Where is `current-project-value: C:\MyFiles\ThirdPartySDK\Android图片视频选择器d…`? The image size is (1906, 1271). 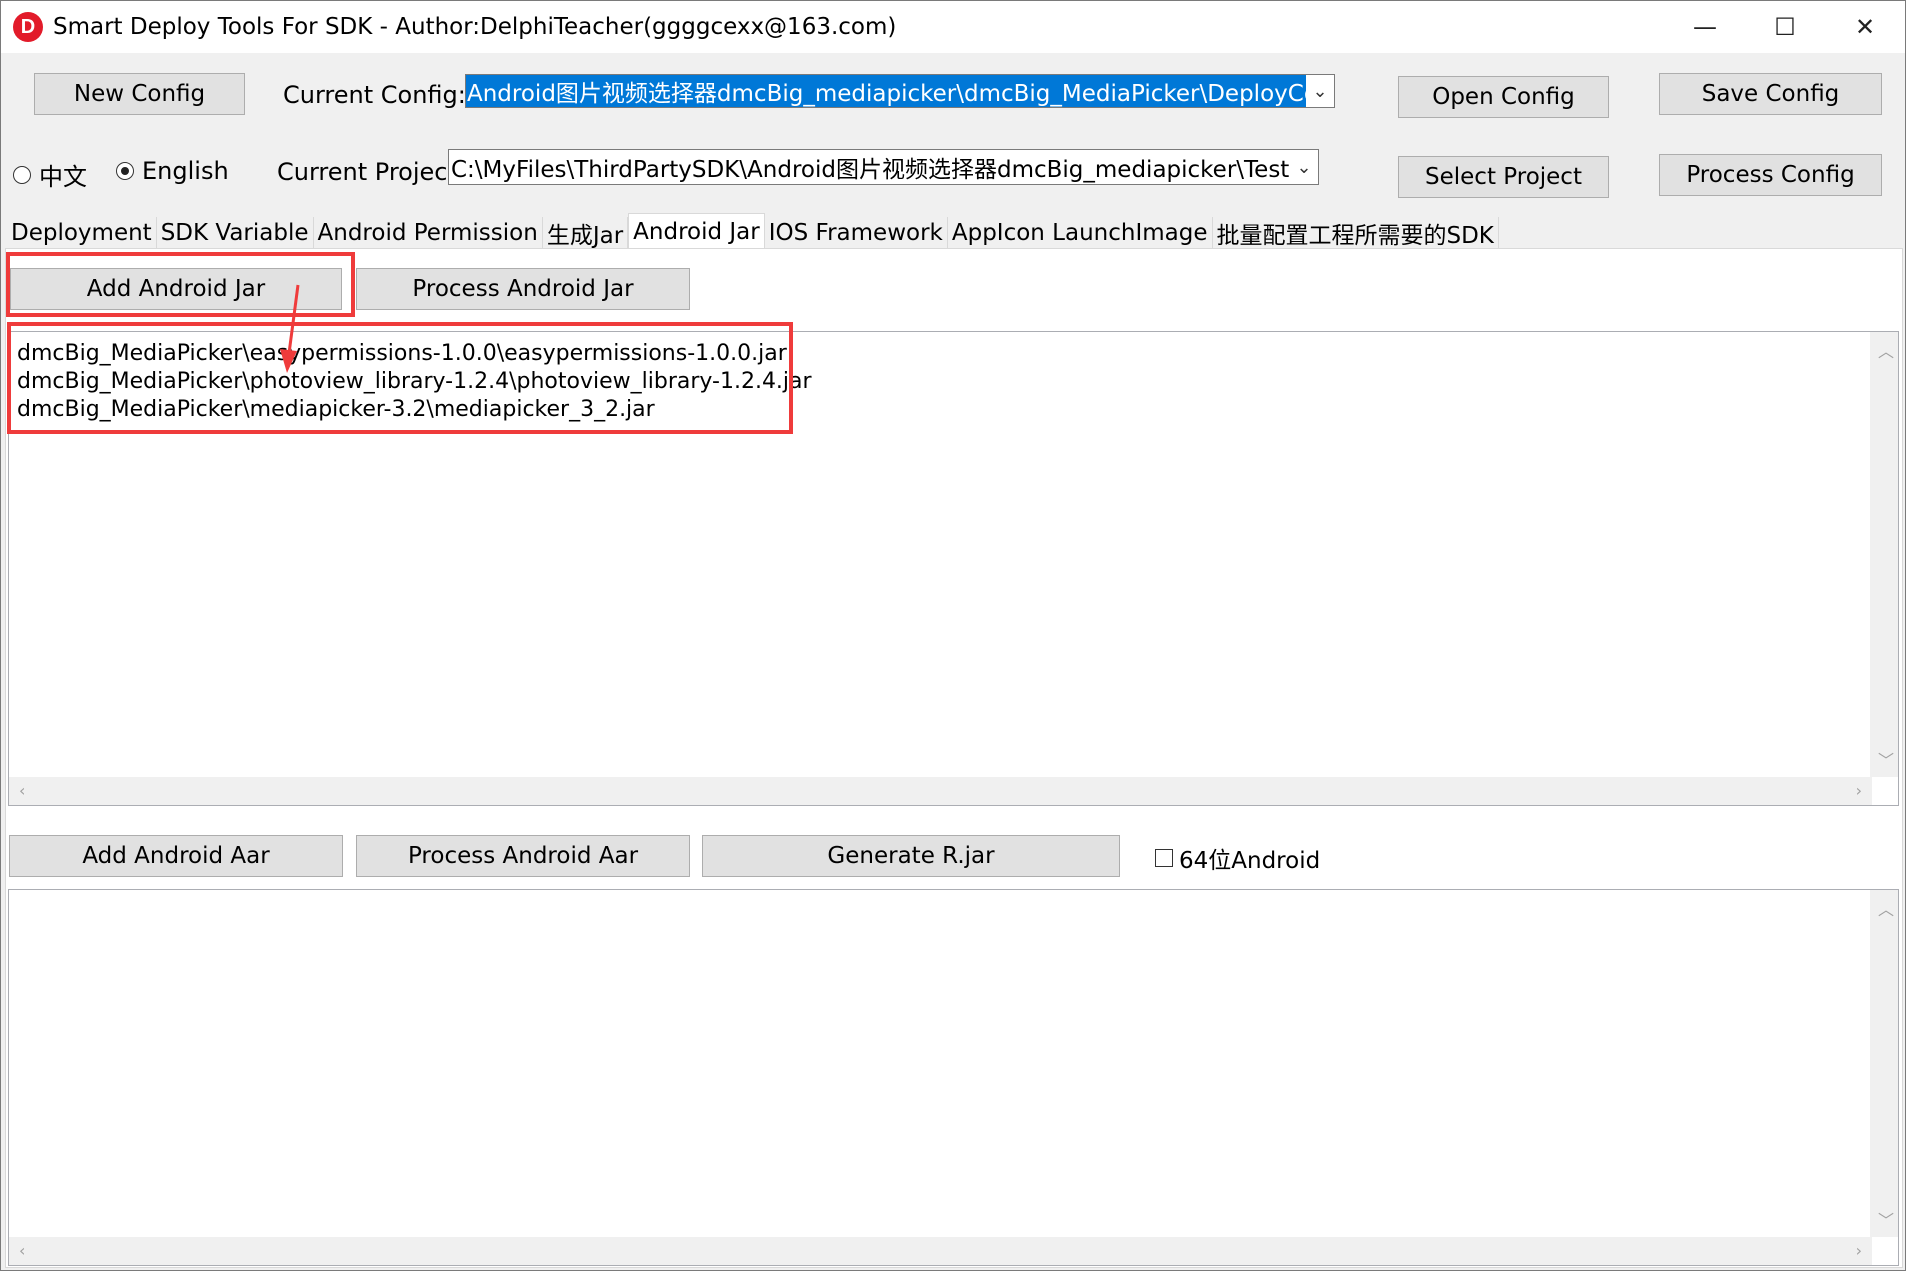 current-project-value: C:\MyFiles\ThirdPartySDK\Android图片视频选择器d… is located at coordinates (870, 170).